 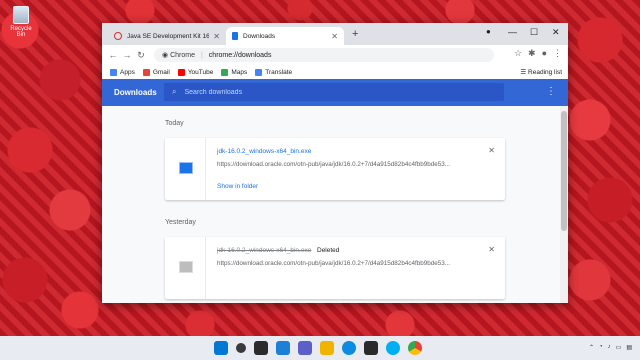 I want to click on network-icon: ◔, so click(x=601, y=347).